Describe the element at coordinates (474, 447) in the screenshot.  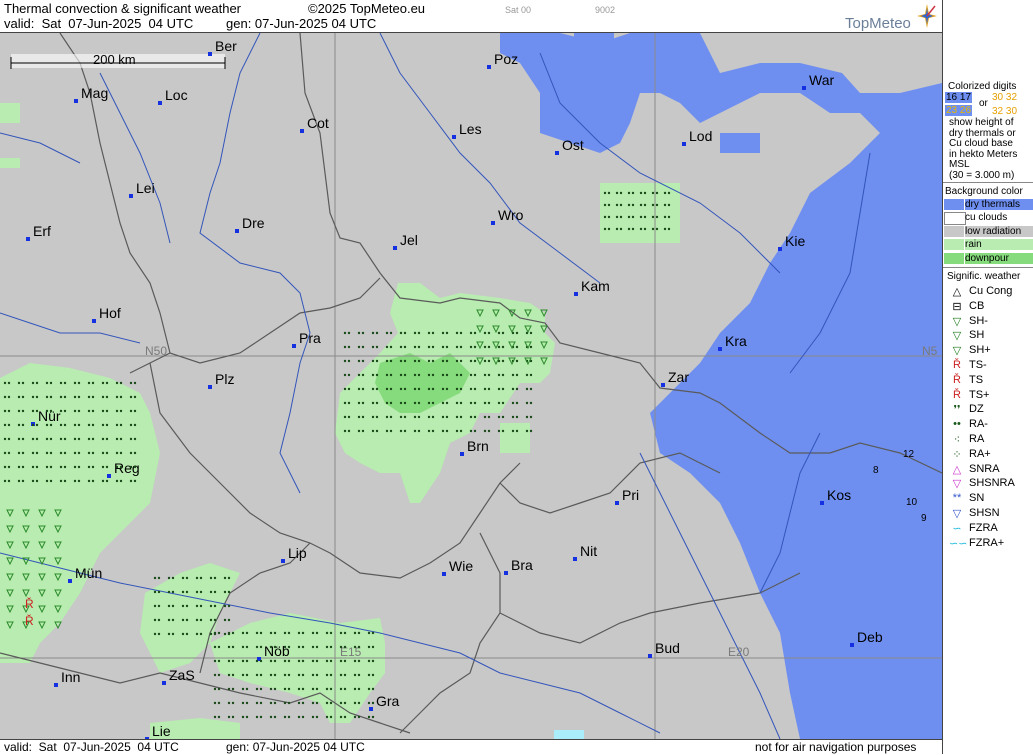
I see `city-marker: Brn` at that location.